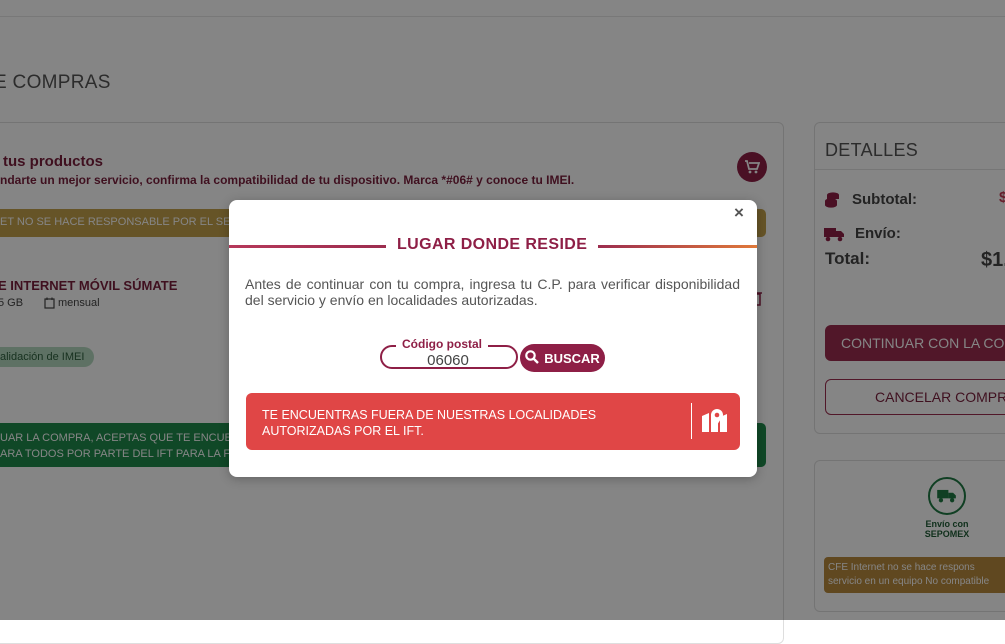  I want to click on postal-code-input, so click(448, 360).